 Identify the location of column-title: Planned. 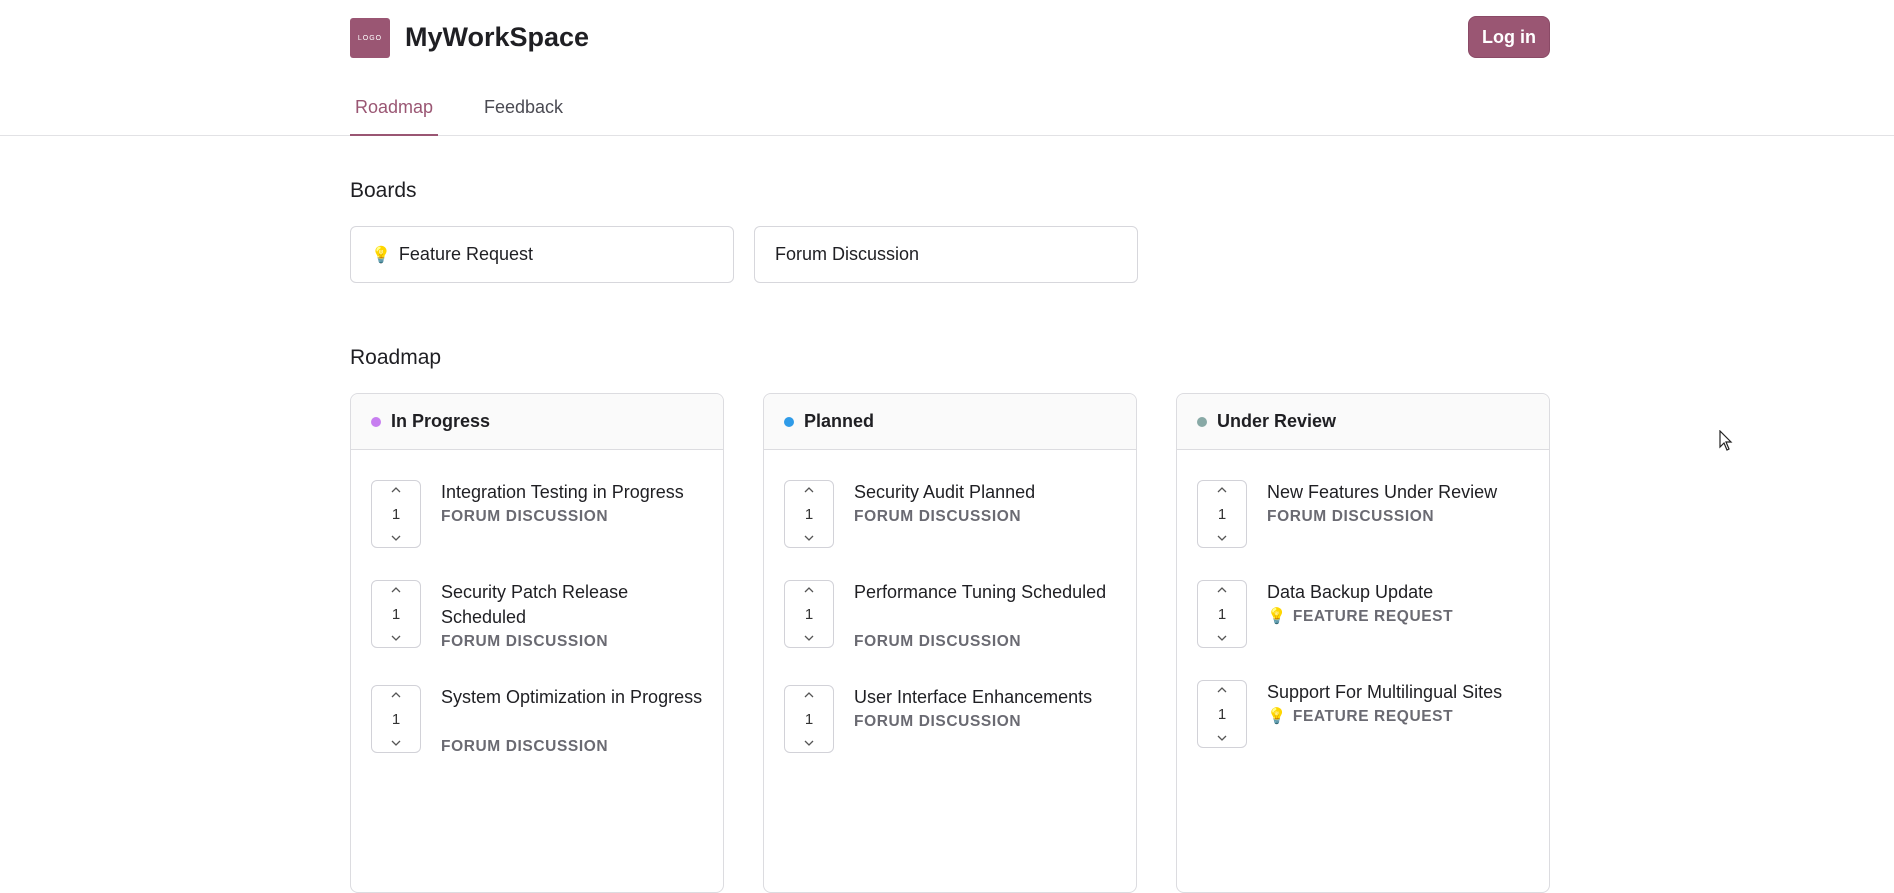
(839, 421).